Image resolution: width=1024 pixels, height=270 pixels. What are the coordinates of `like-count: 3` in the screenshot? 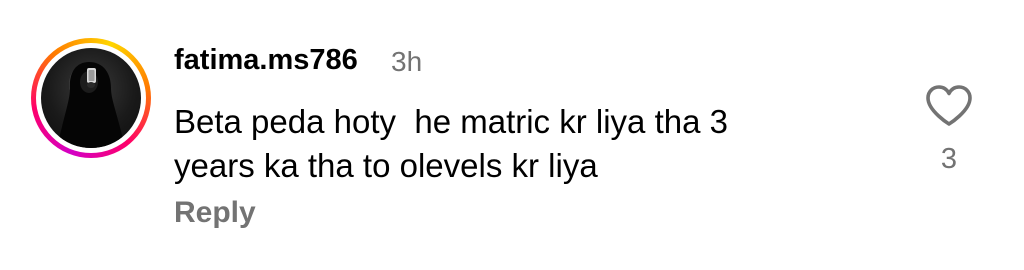 It's located at (949, 159).